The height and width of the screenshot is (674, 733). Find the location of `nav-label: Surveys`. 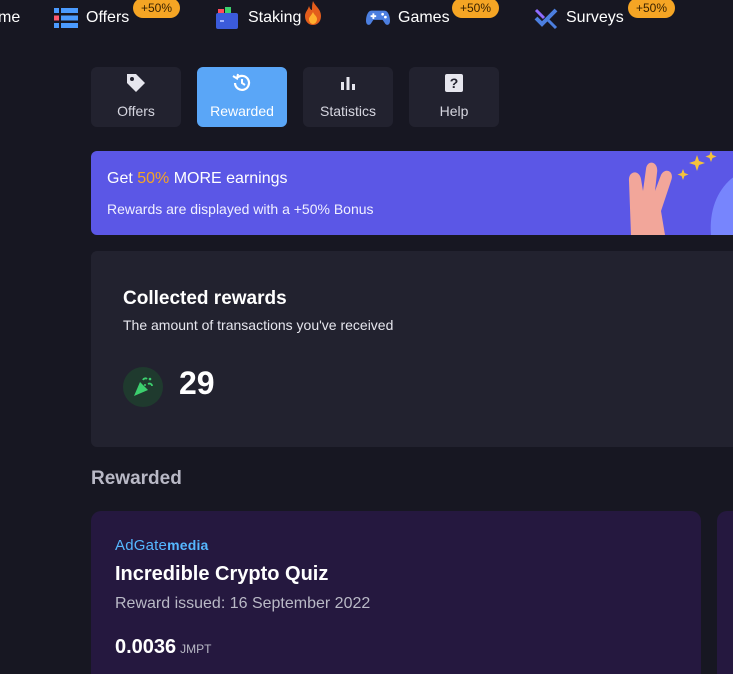

nav-label: Surveys is located at coordinates (595, 17).